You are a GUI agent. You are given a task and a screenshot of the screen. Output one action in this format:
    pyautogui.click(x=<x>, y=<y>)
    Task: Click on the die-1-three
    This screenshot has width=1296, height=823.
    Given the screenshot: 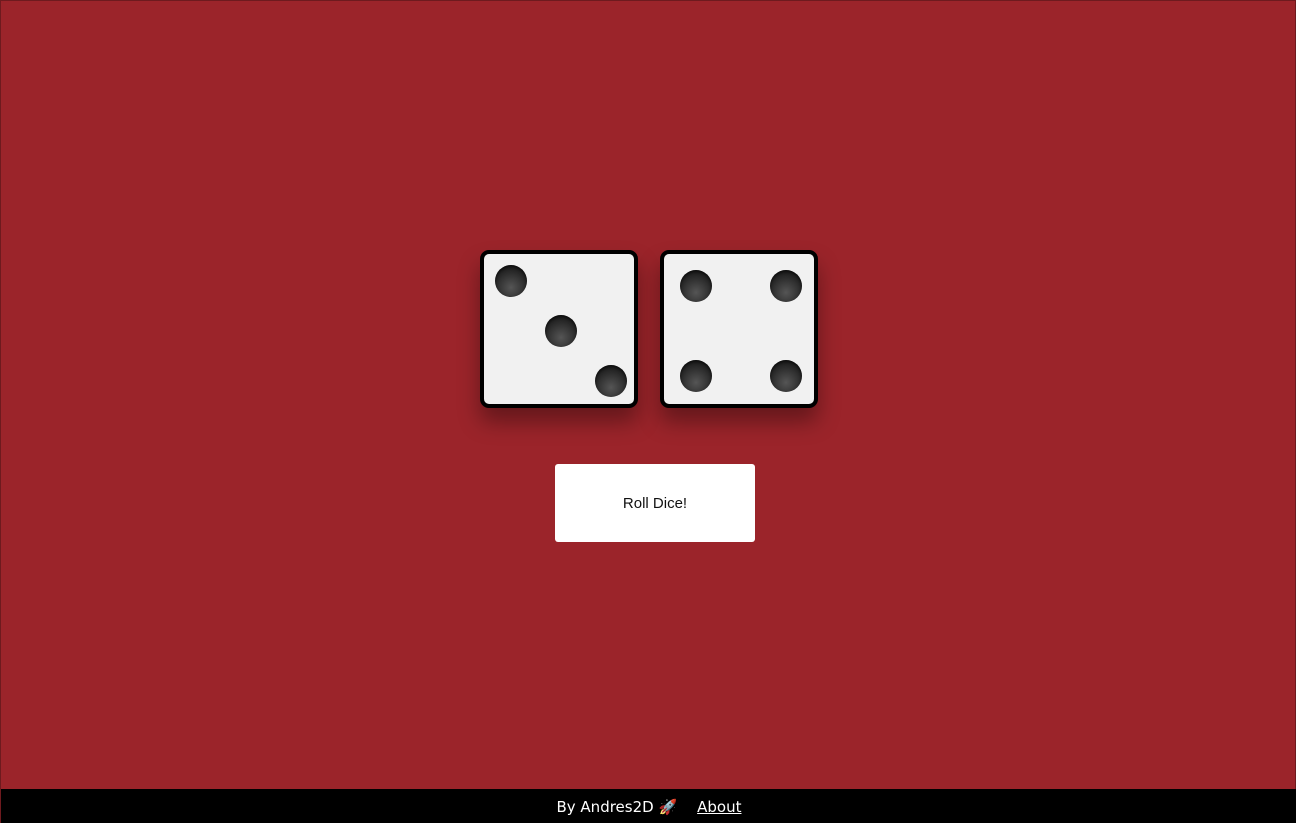 What is the action you would take?
    pyautogui.click(x=559, y=329)
    